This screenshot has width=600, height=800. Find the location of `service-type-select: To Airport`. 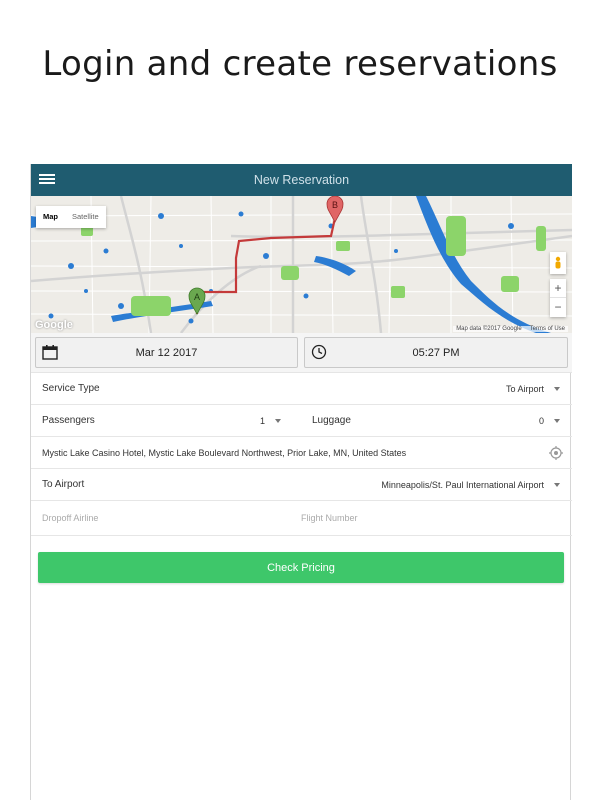

service-type-select: To Airport is located at coordinates (533, 389).